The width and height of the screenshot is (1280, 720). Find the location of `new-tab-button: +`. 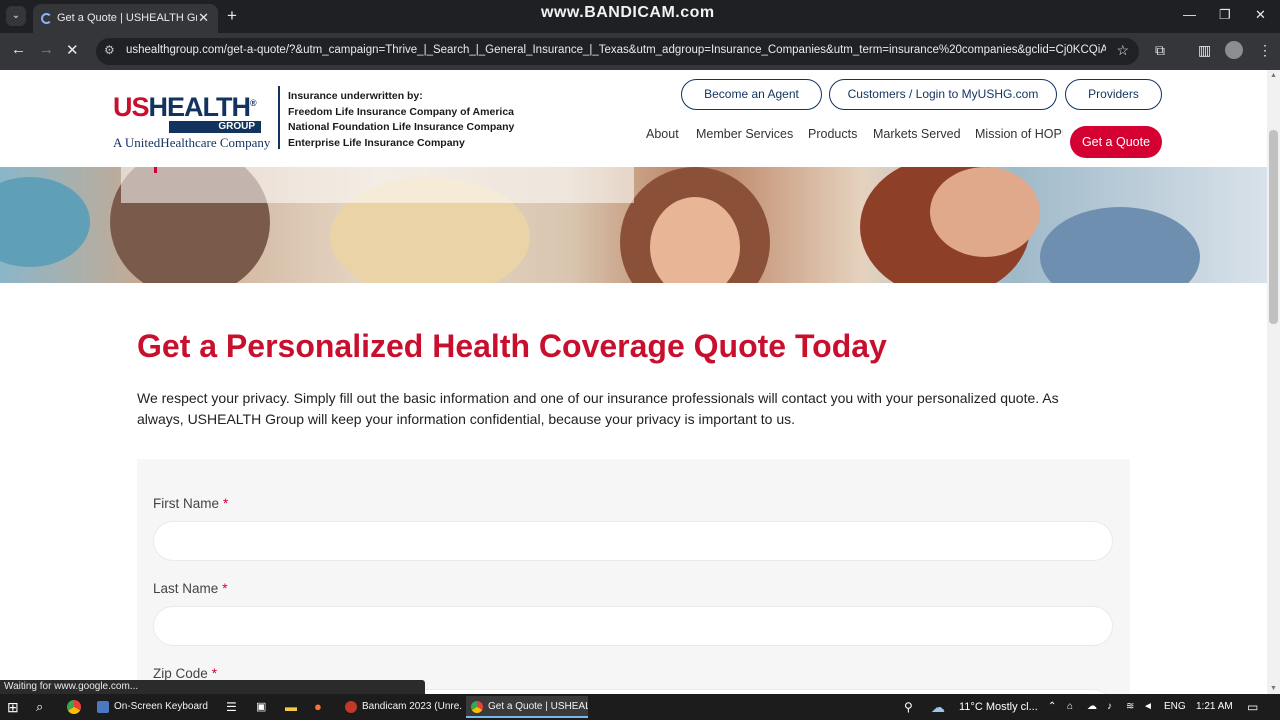

new-tab-button: + is located at coordinates (232, 16).